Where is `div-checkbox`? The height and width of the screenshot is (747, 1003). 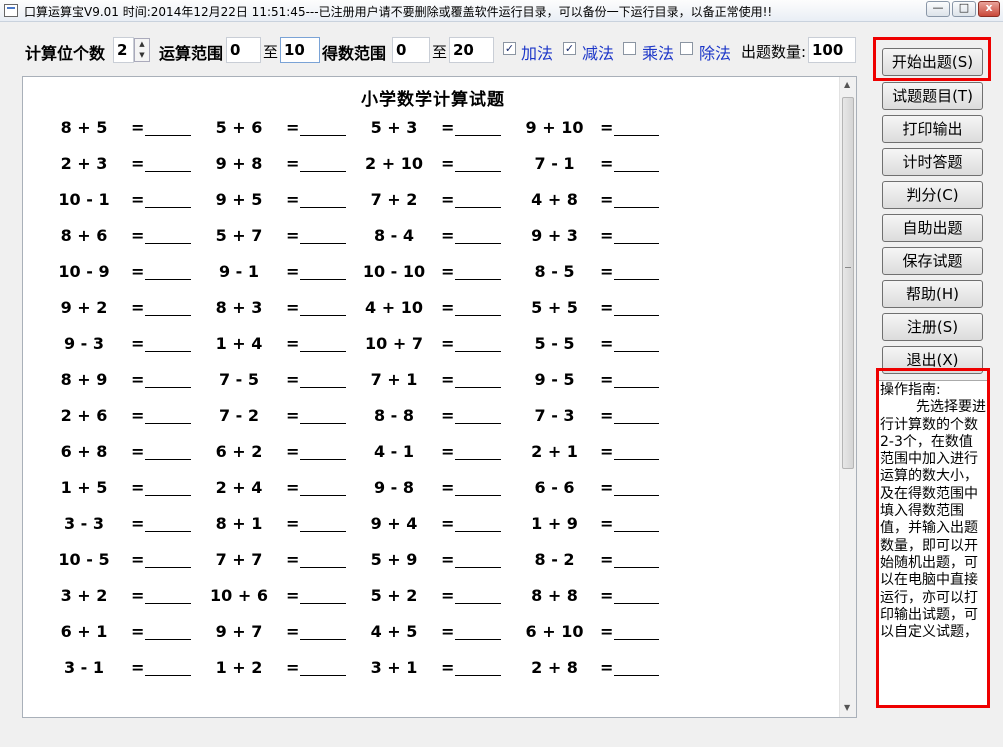 div-checkbox is located at coordinates (686, 48).